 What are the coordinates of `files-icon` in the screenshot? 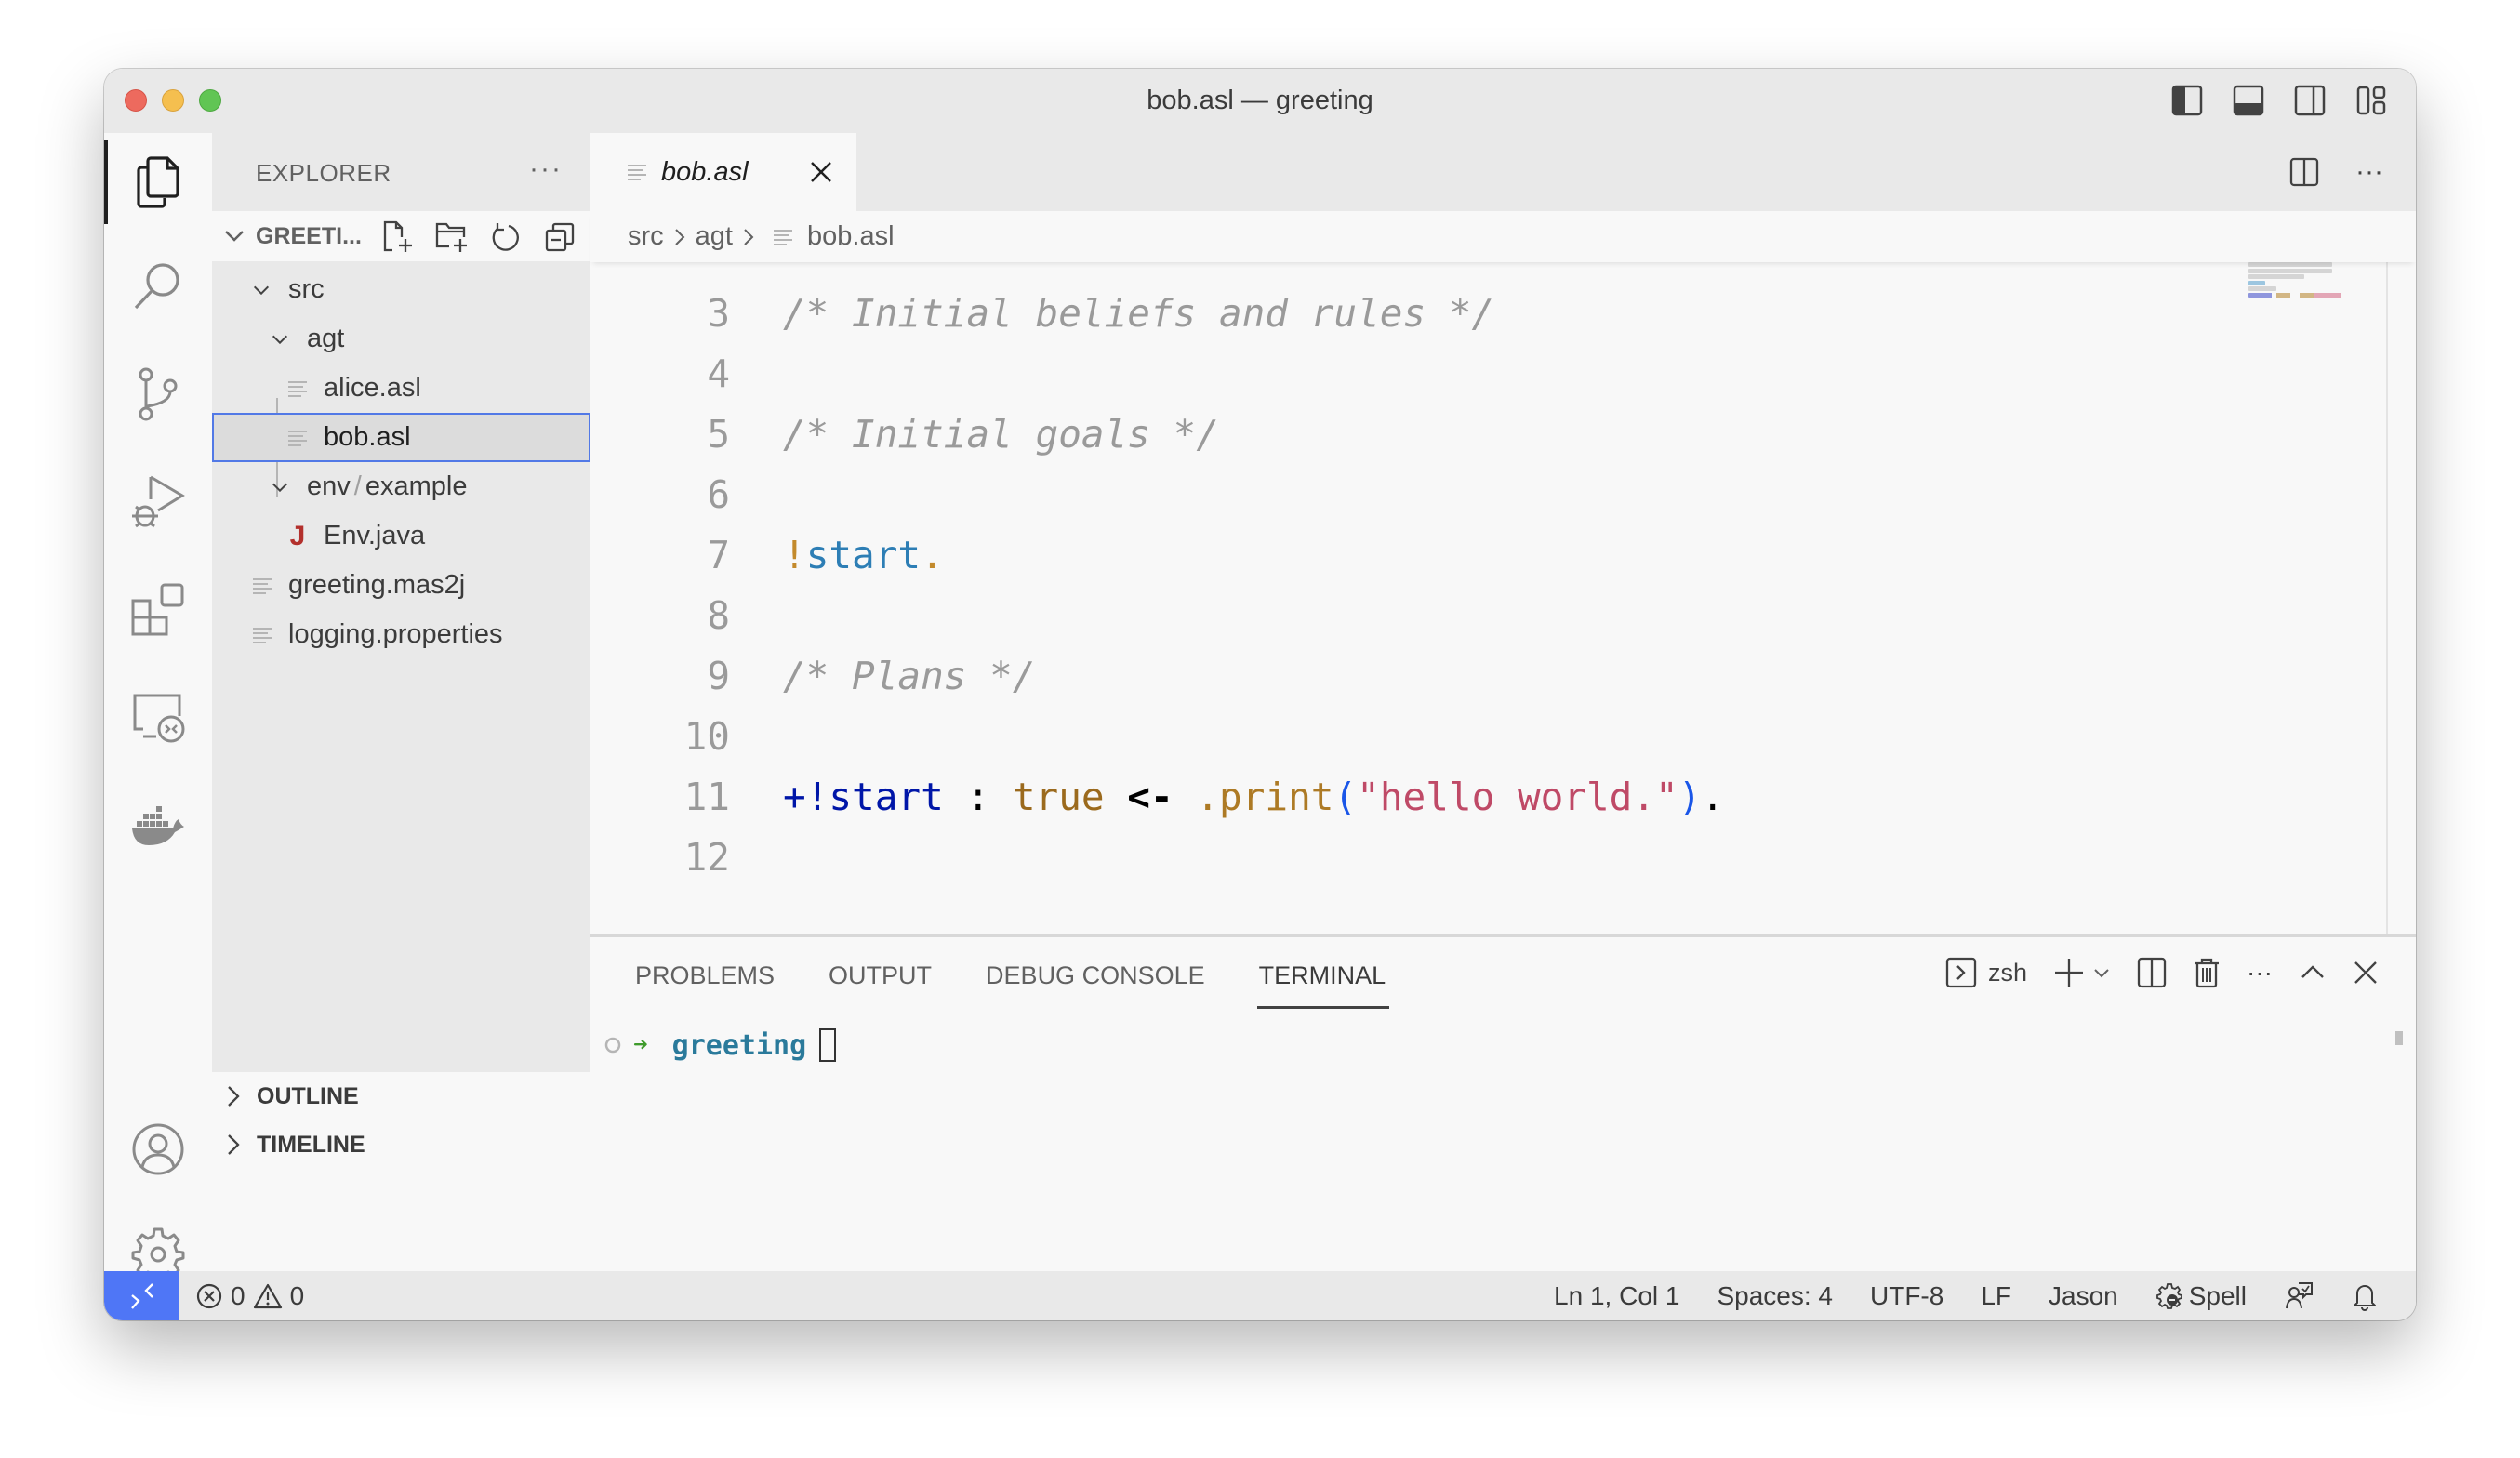 It's located at (158, 182).